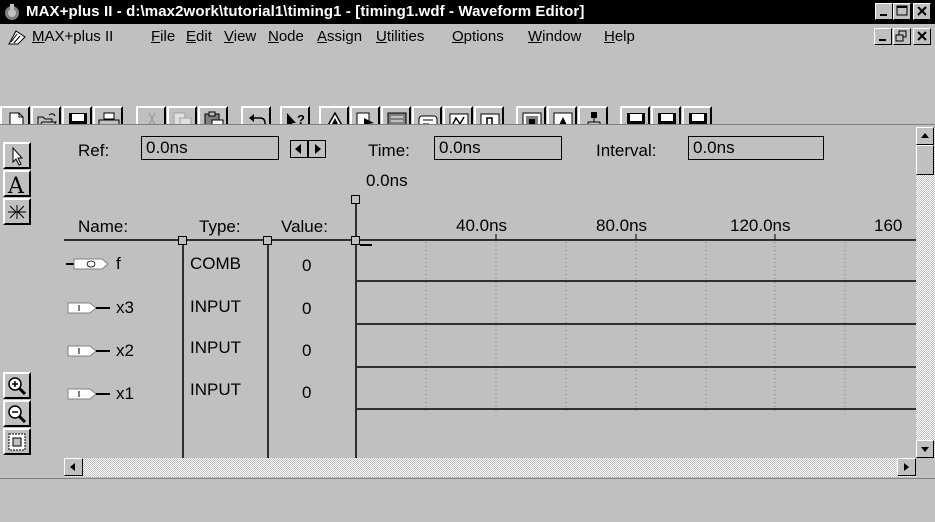 The width and height of the screenshot is (935, 522). Describe the element at coordinates (182, 240) in the screenshot. I see `type-column-handle` at that location.